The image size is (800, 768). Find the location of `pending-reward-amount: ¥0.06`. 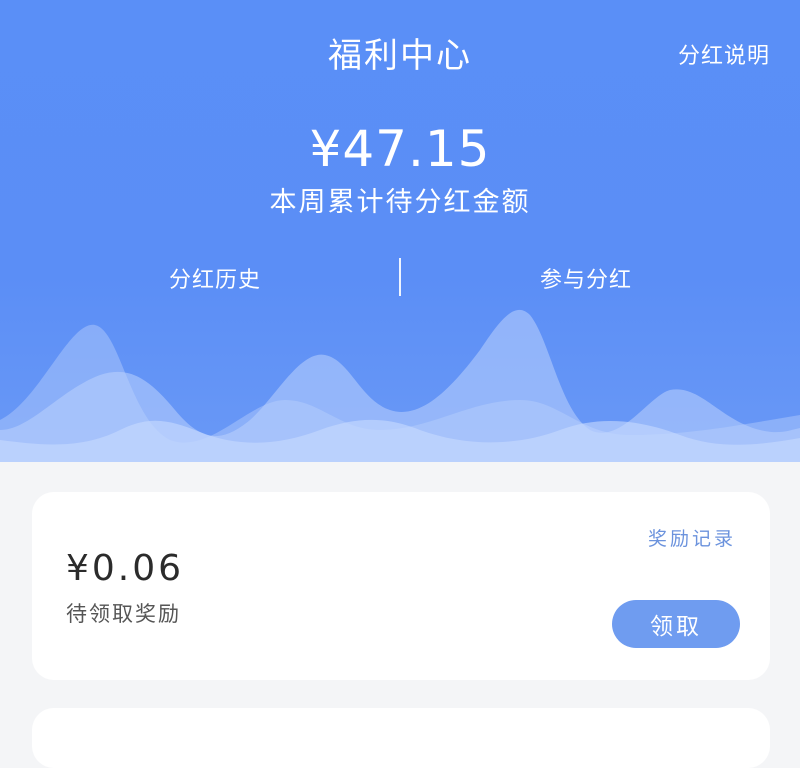

pending-reward-amount: ¥0.06 is located at coordinates (125, 568).